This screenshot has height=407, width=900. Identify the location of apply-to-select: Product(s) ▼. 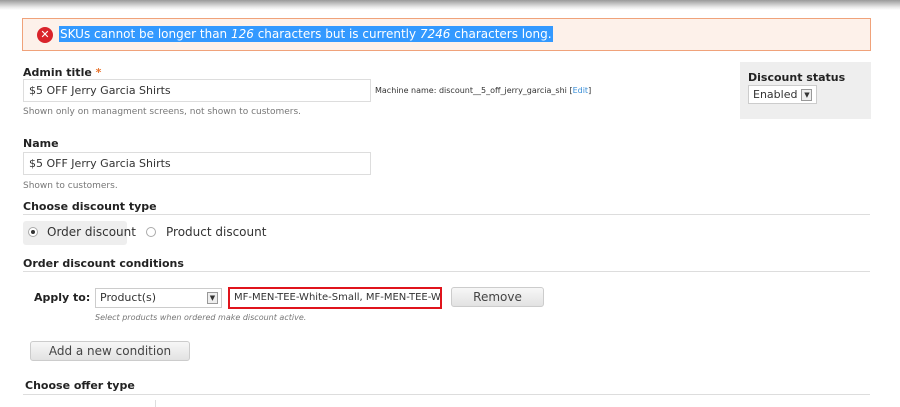
(158, 298).